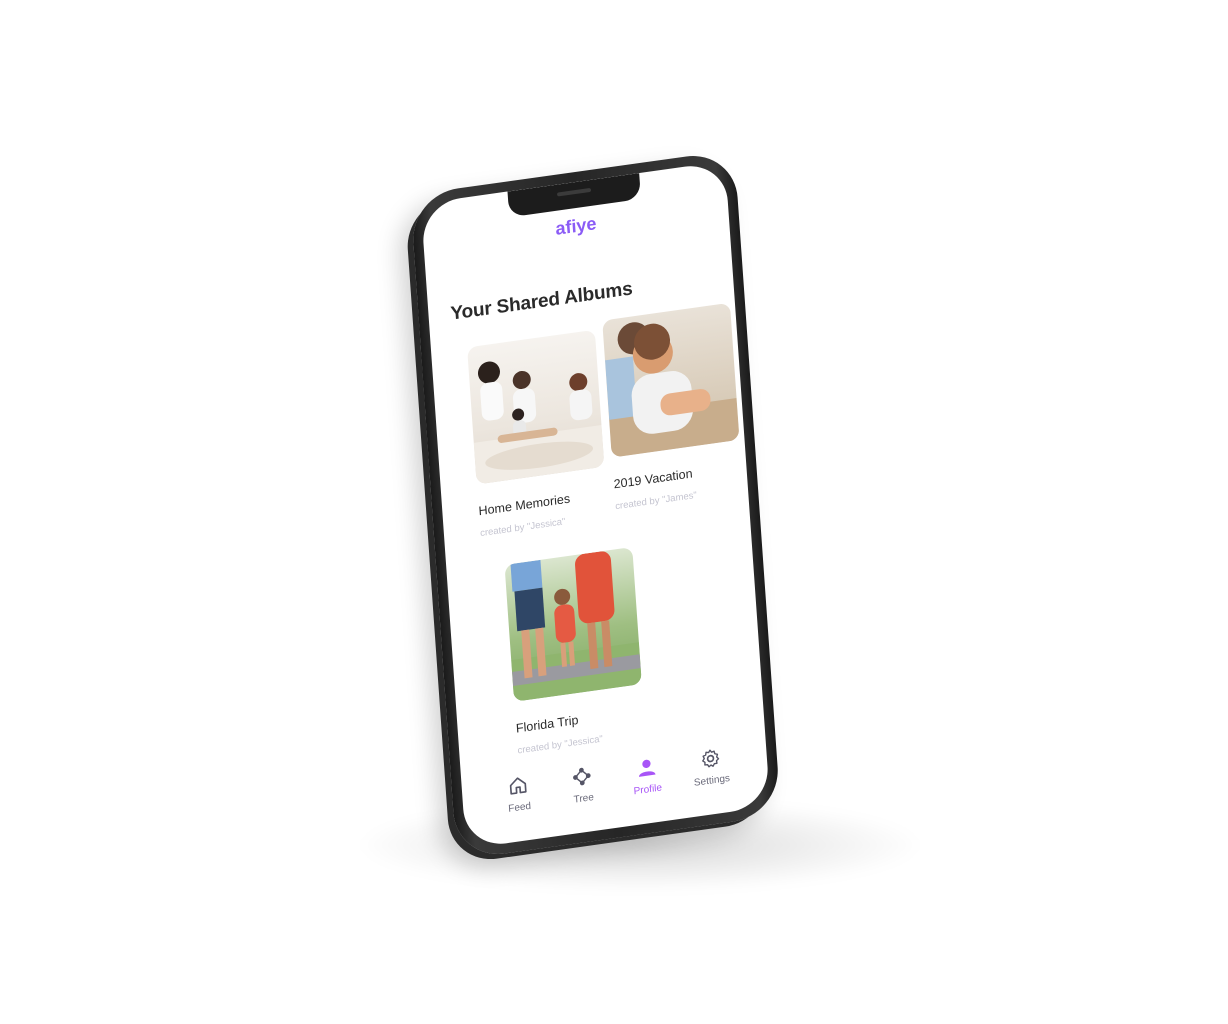 The image size is (1228, 1024). I want to click on gear-icon, so click(710, 758).